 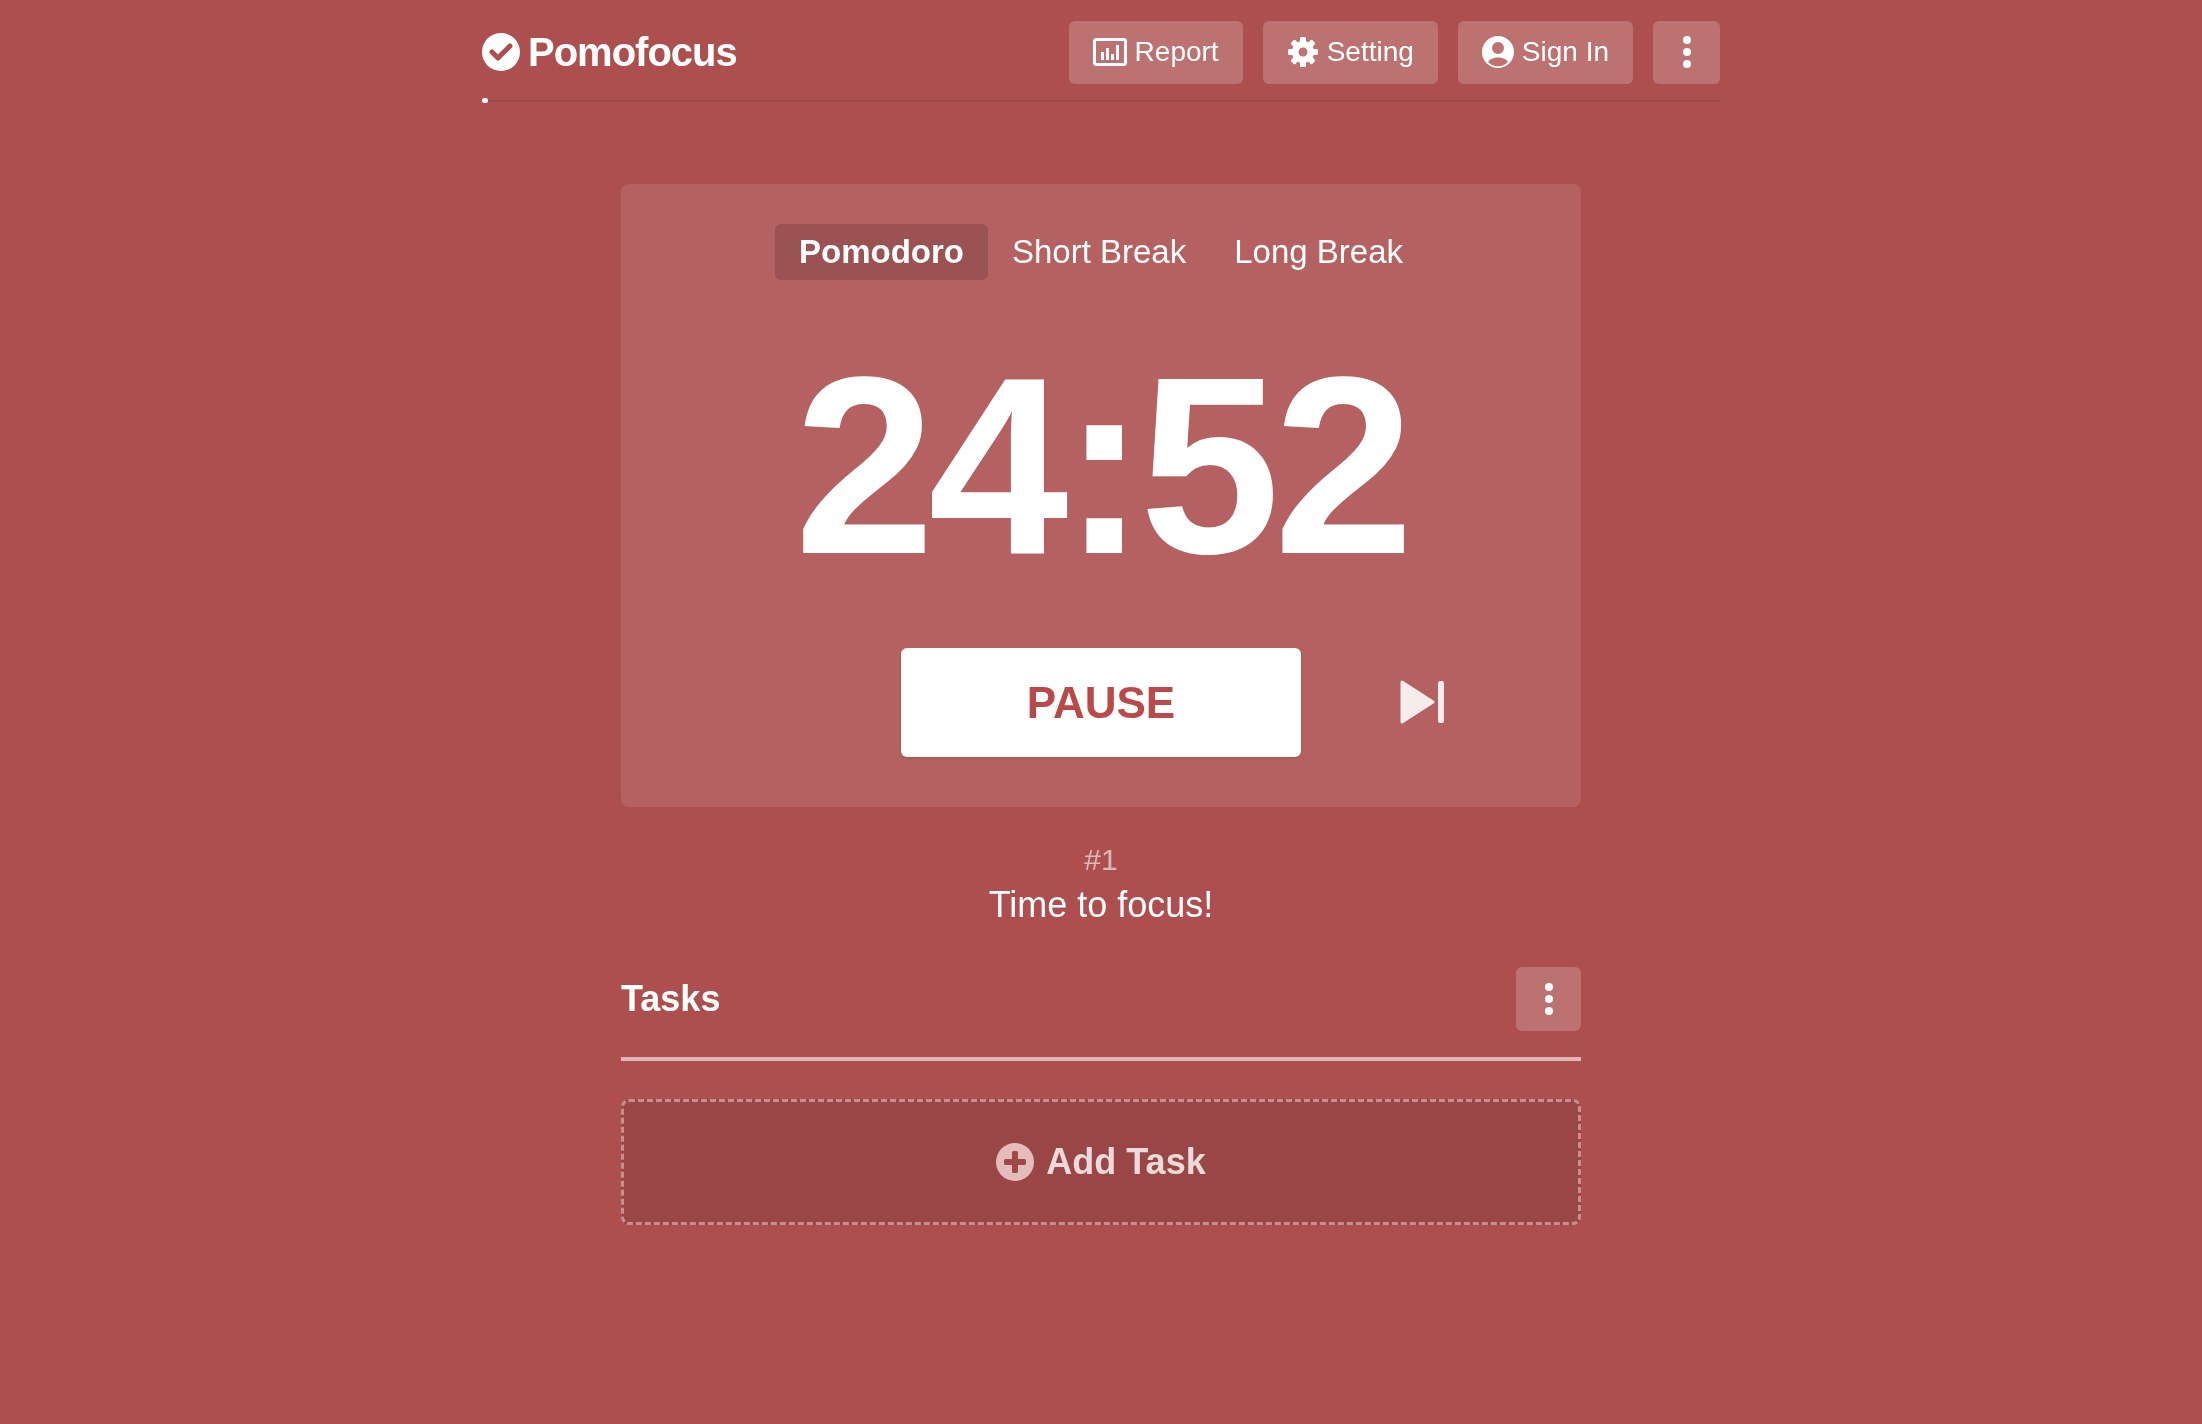 What do you see at coordinates (1015, 1162) in the screenshot?
I see `plus-circle-icon` at bounding box center [1015, 1162].